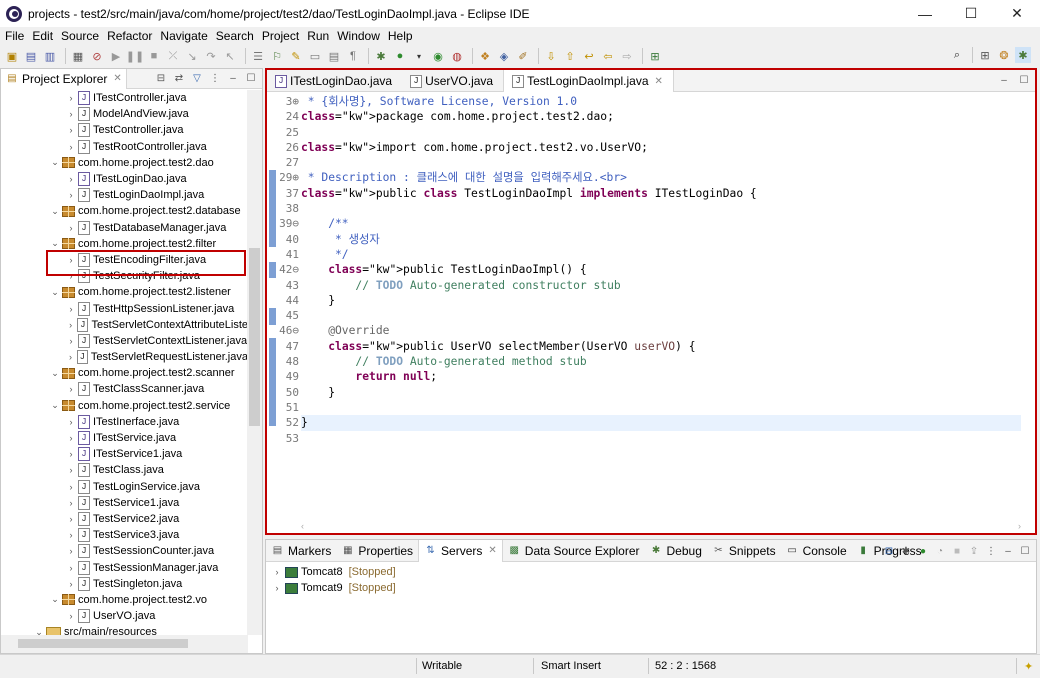  Describe the element at coordinates (103, 643) in the screenshot. I see `hscrollbar-thumb` at that location.